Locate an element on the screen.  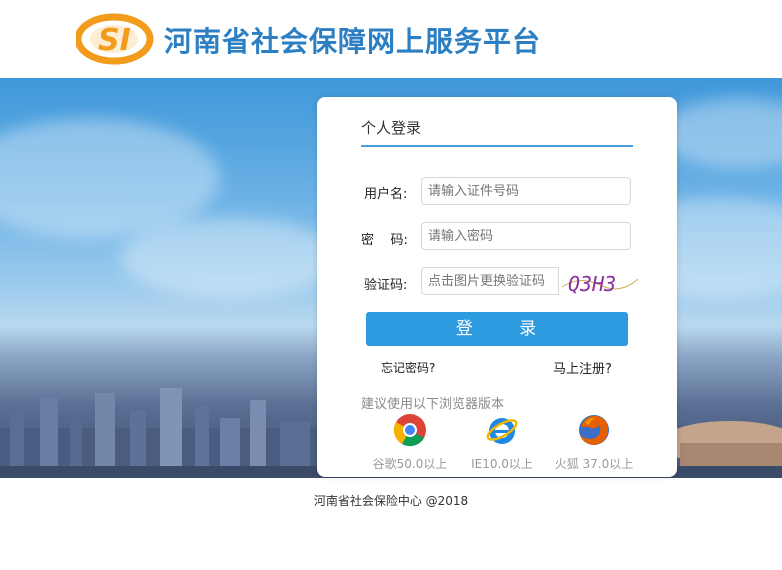
browser-ie: IE10.0以上 is located at coordinates (502, 442).